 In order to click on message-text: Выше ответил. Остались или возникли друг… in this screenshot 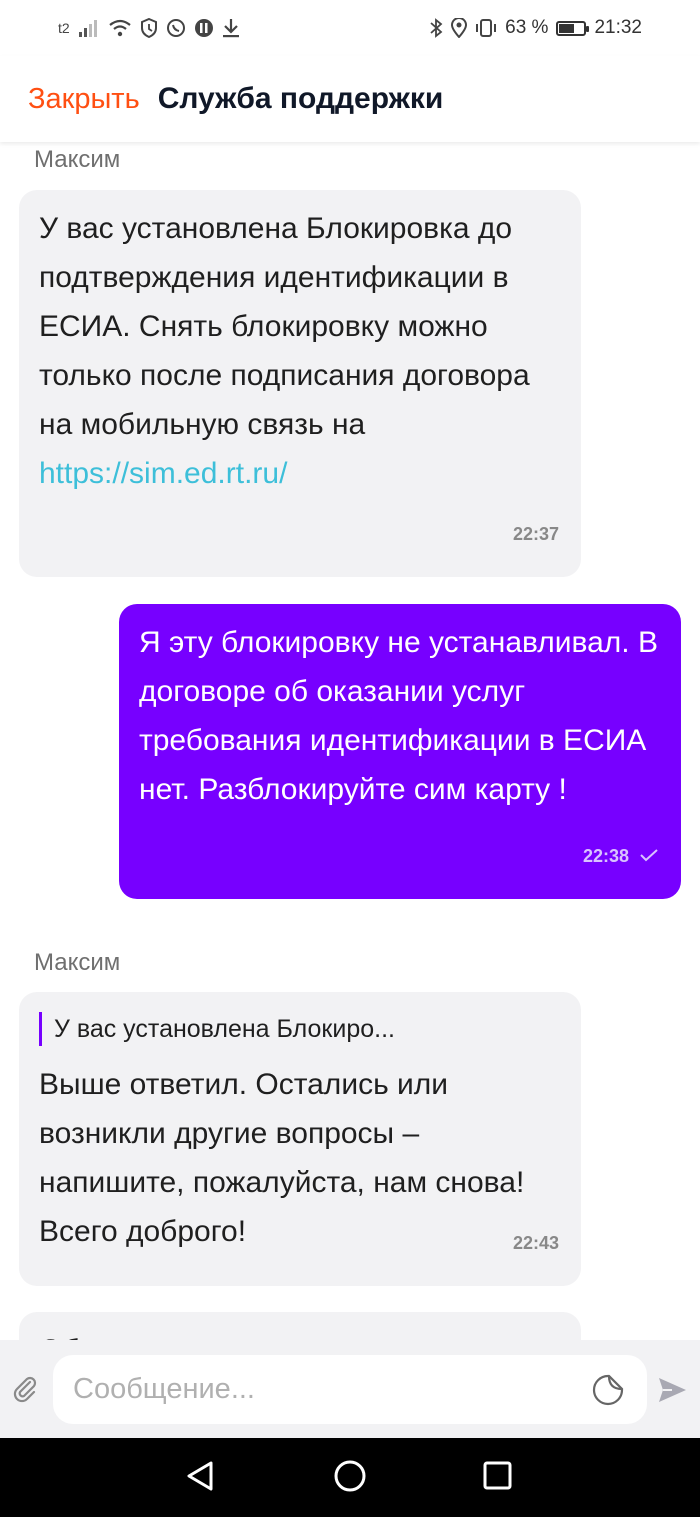, I will do `click(282, 1158)`.